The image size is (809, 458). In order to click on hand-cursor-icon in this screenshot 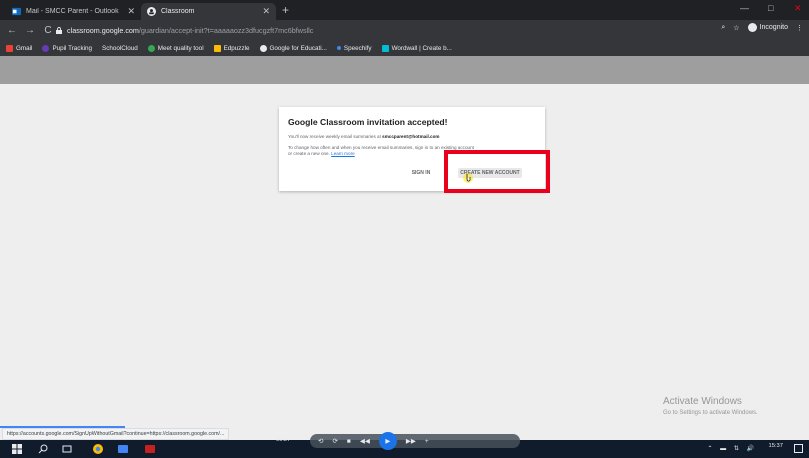, I will do `click(468, 178)`.